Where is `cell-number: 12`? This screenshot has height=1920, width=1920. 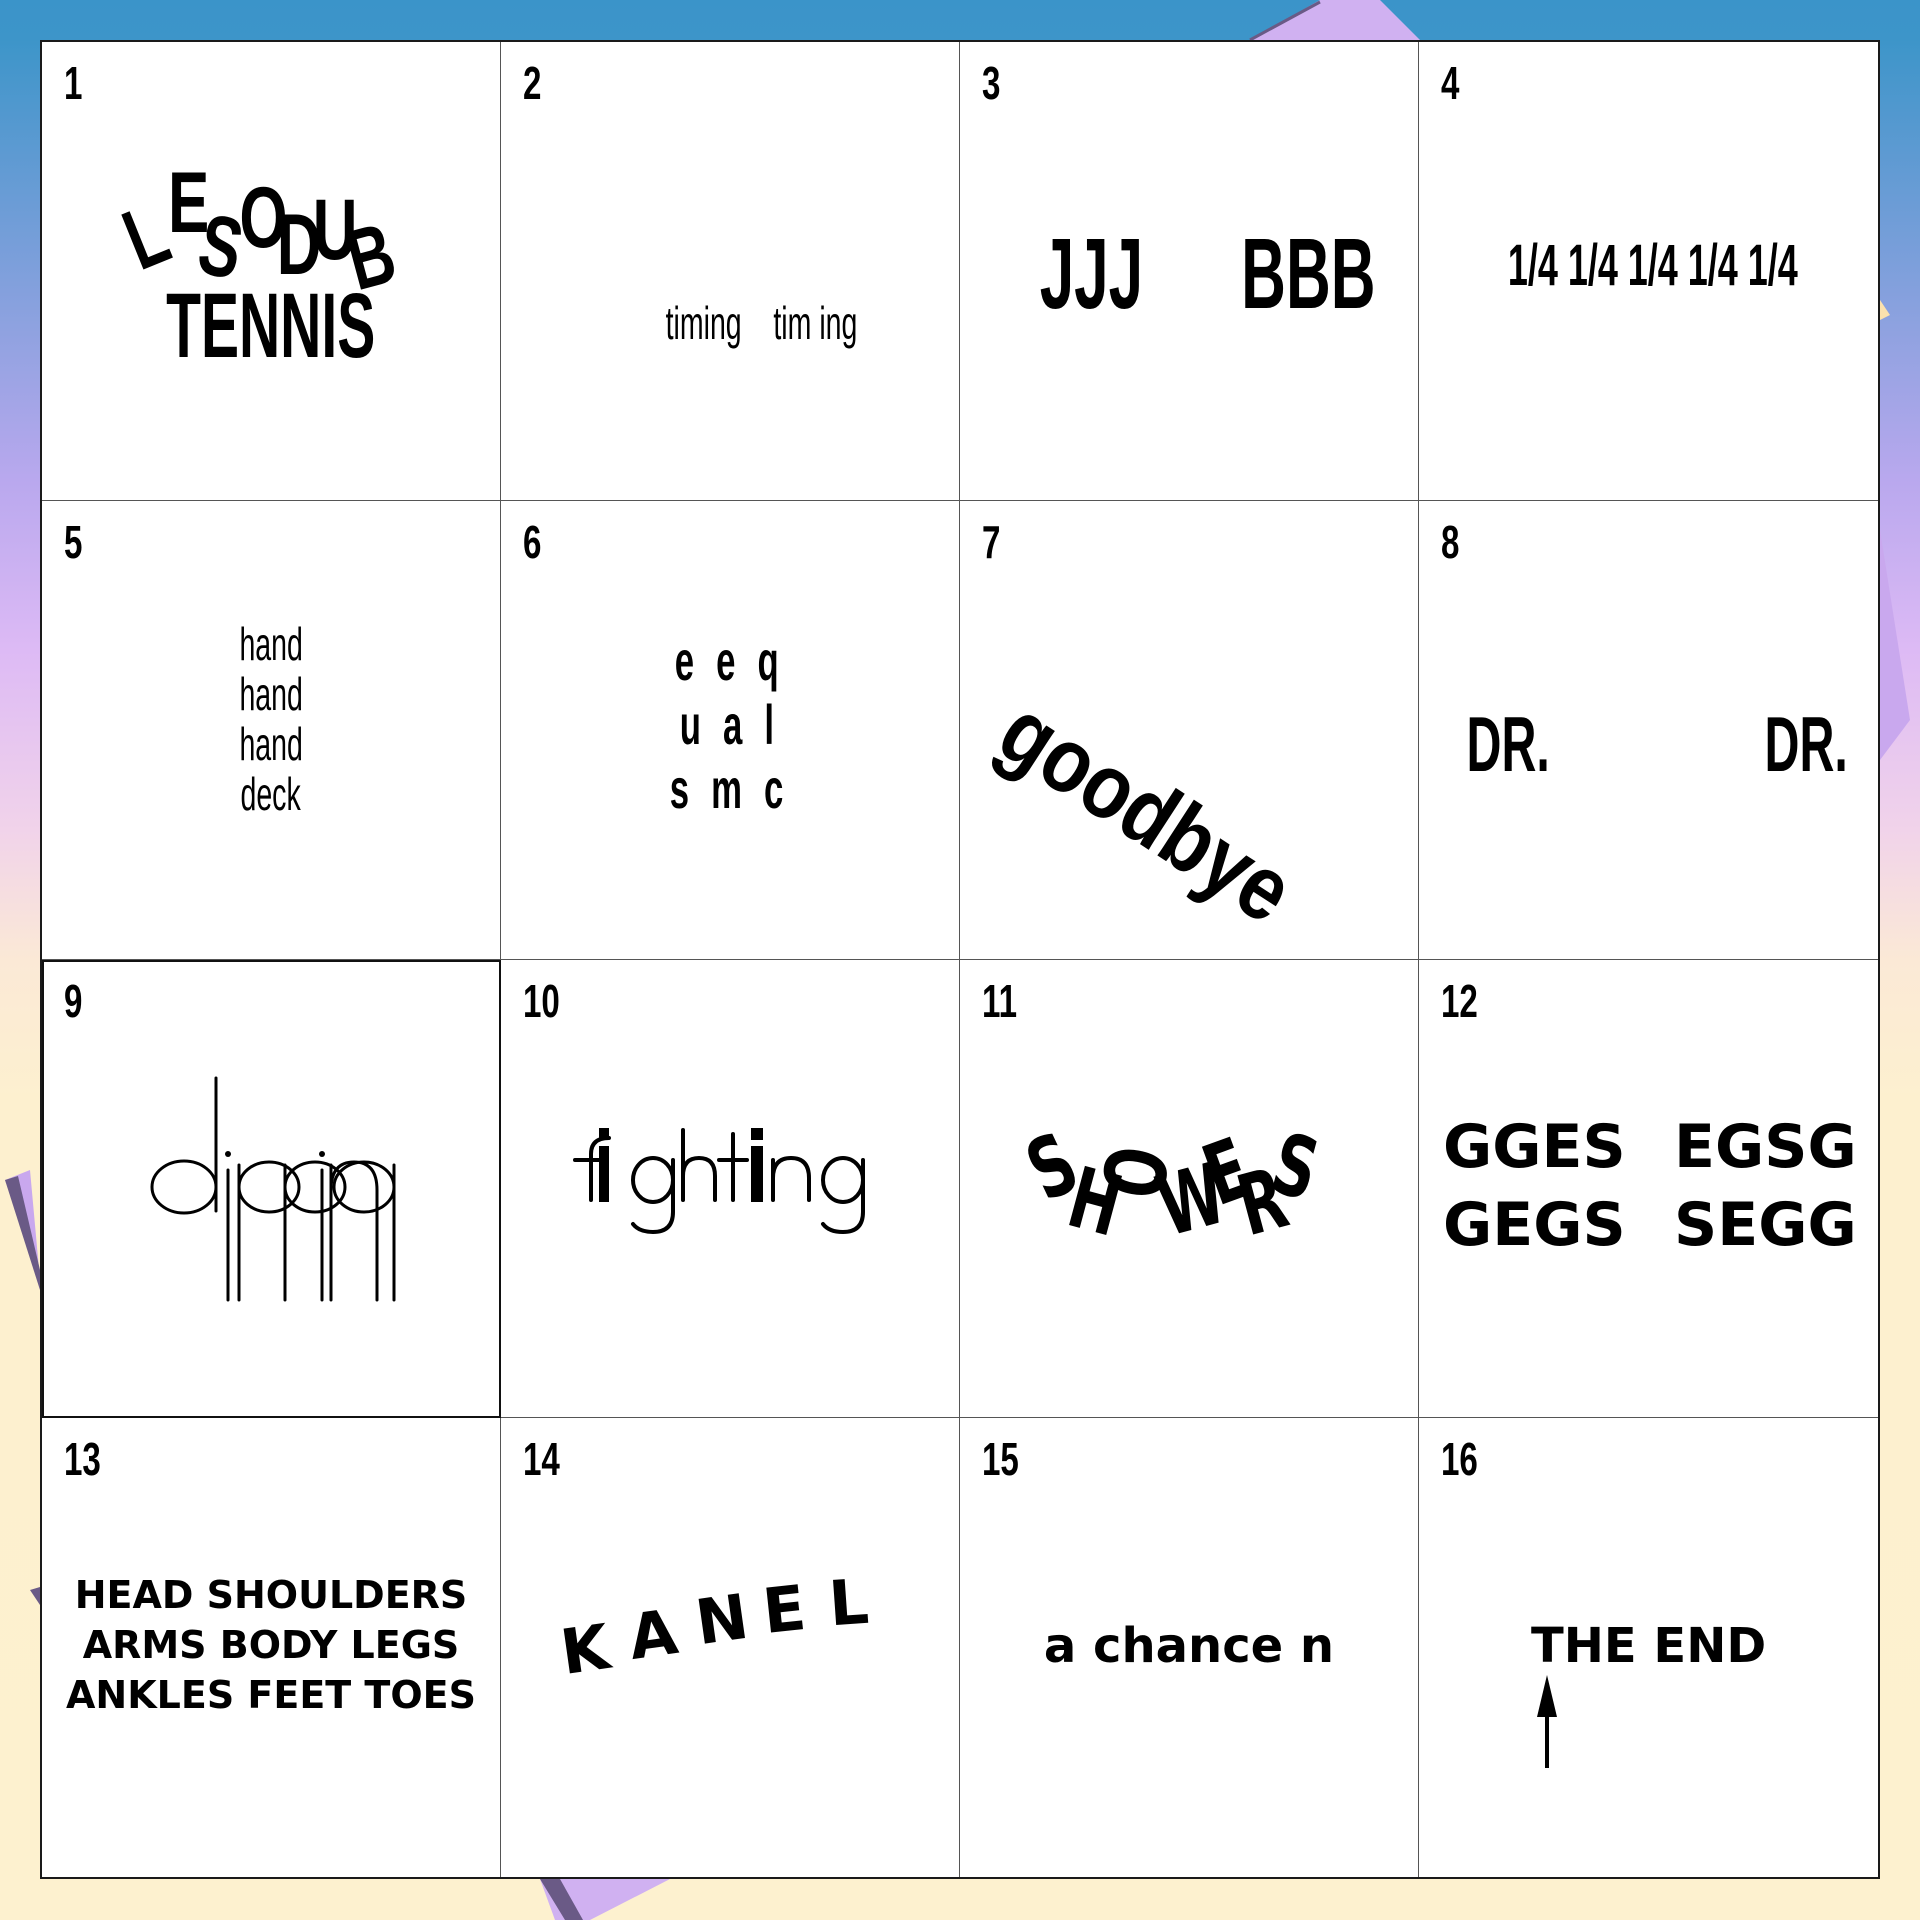 cell-number: 12 is located at coordinates (1459, 1000).